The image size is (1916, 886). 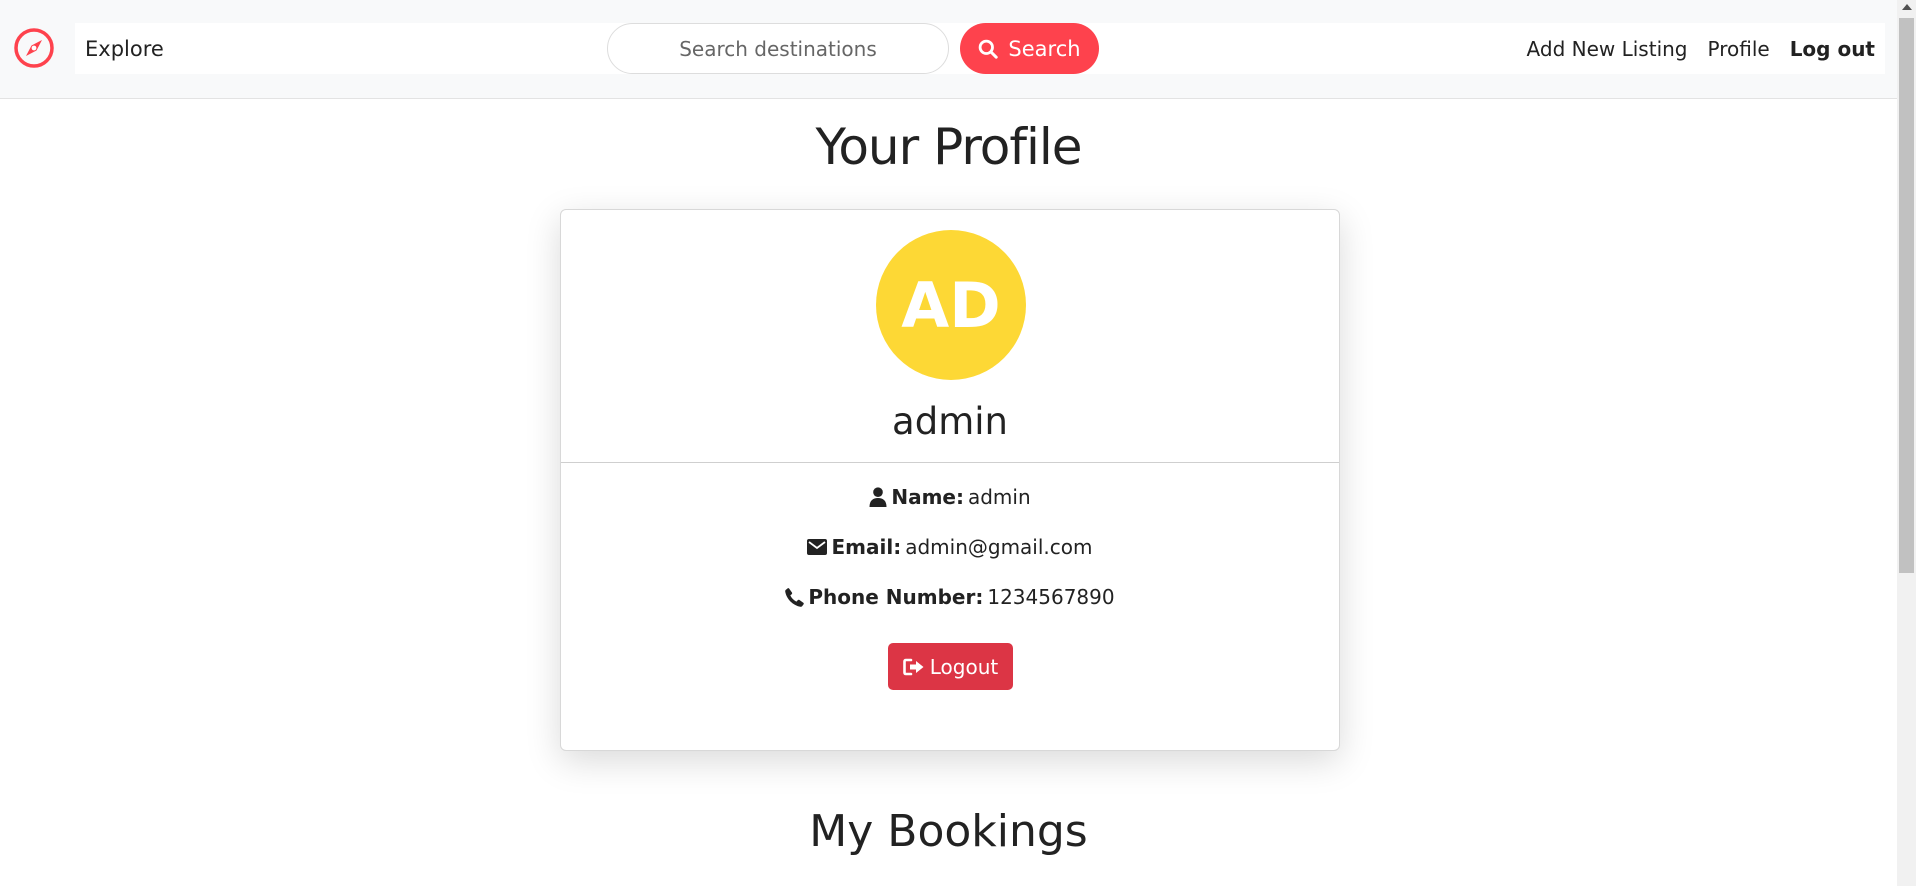 I want to click on logout-button-label: Logout, so click(x=964, y=666).